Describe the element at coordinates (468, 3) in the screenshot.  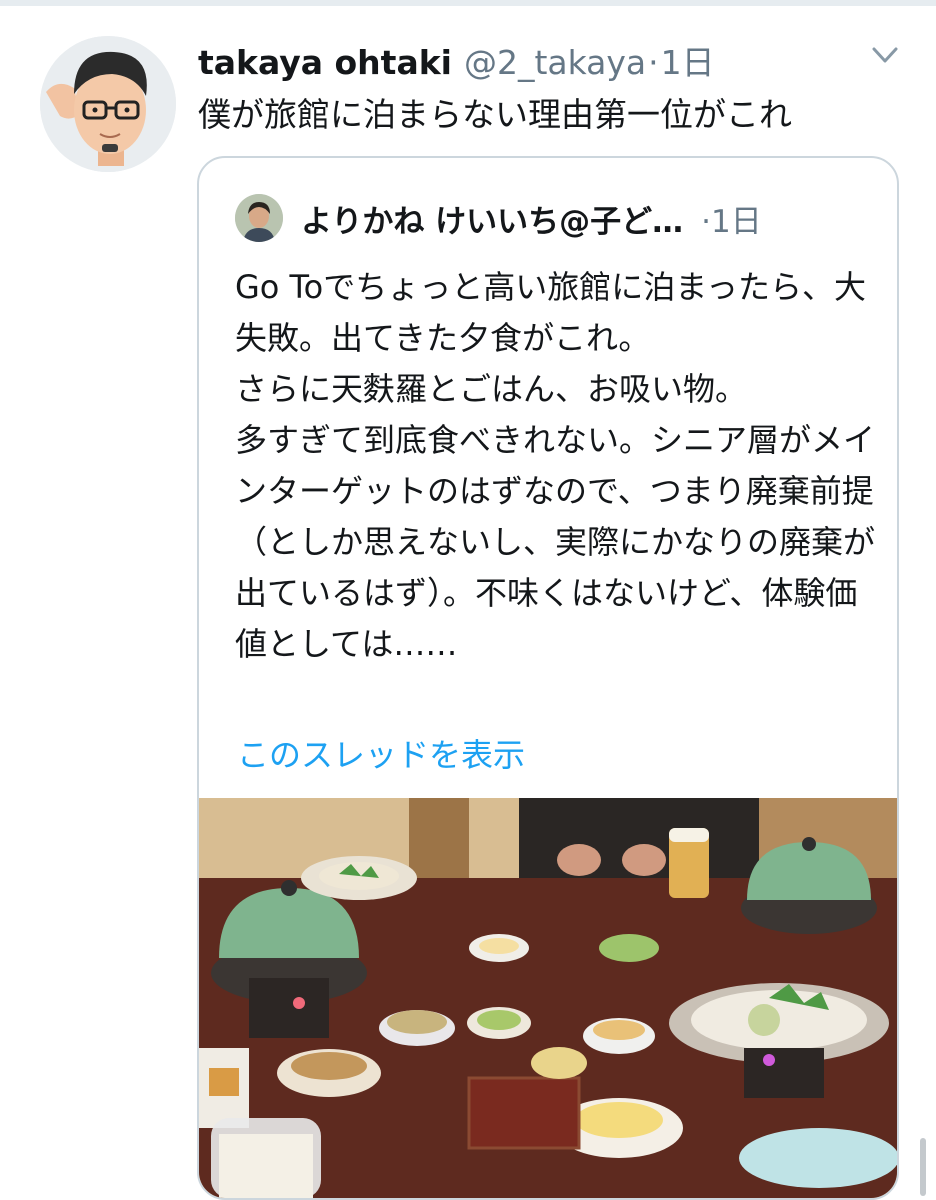
I see `top-divider` at that location.